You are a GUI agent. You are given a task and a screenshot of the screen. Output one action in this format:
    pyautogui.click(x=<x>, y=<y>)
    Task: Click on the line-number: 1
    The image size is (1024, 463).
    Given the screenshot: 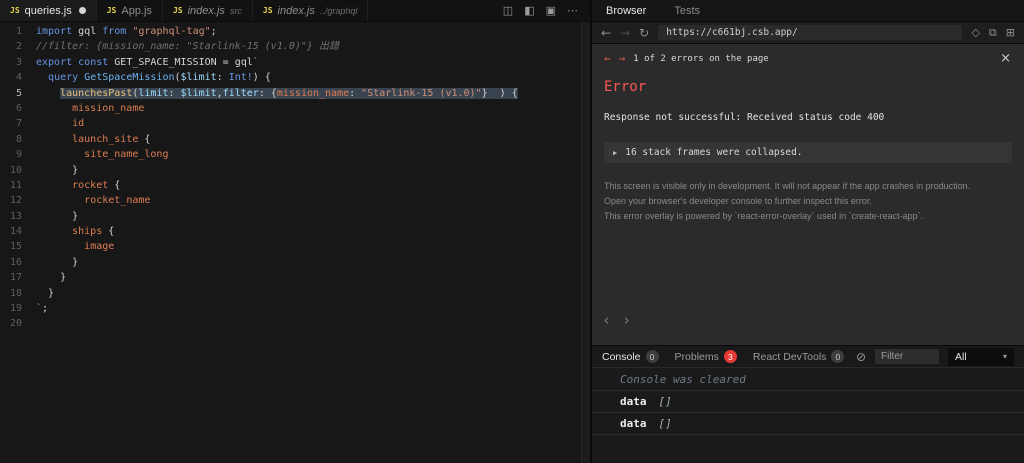 What is the action you would take?
    pyautogui.click(x=18, y=31)
    